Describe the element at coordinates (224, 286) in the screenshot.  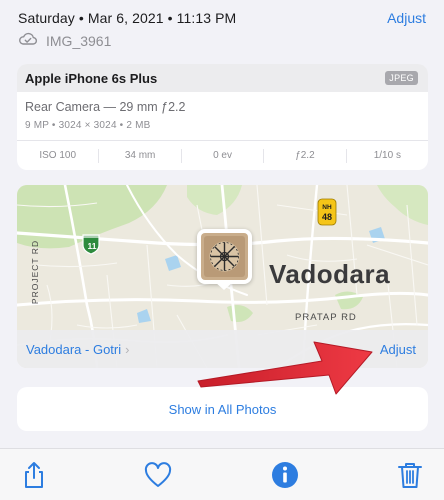
I see `pin-pointer` at that location.